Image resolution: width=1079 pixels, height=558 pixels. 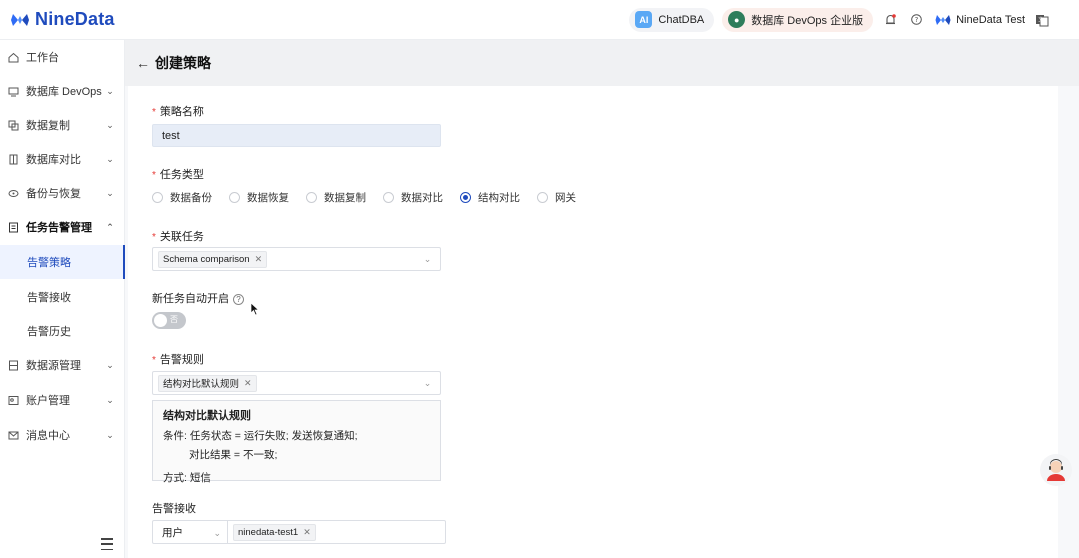 I want to click on sidebar-item-db-compare: 数据库对比 ⌄, so click(x=62, y=159).